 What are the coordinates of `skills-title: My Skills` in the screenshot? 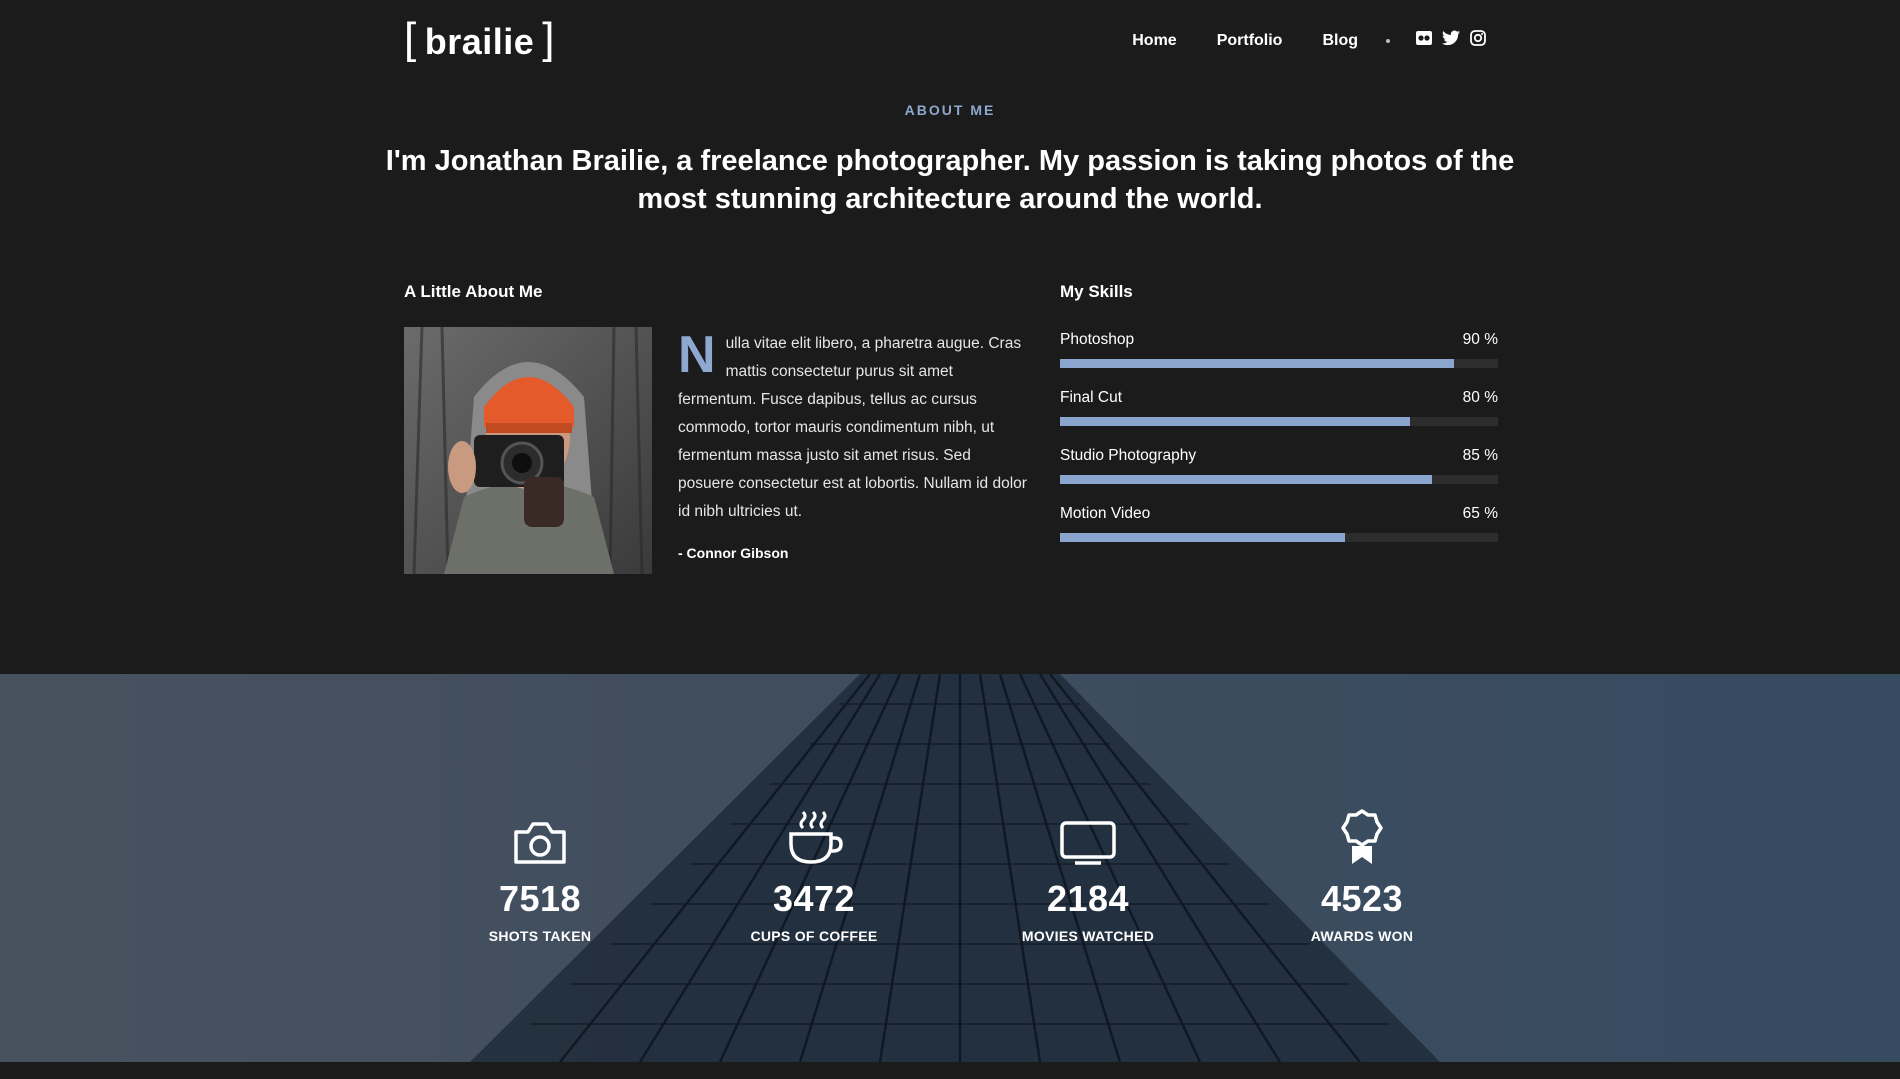 It's located at (1096, 291).